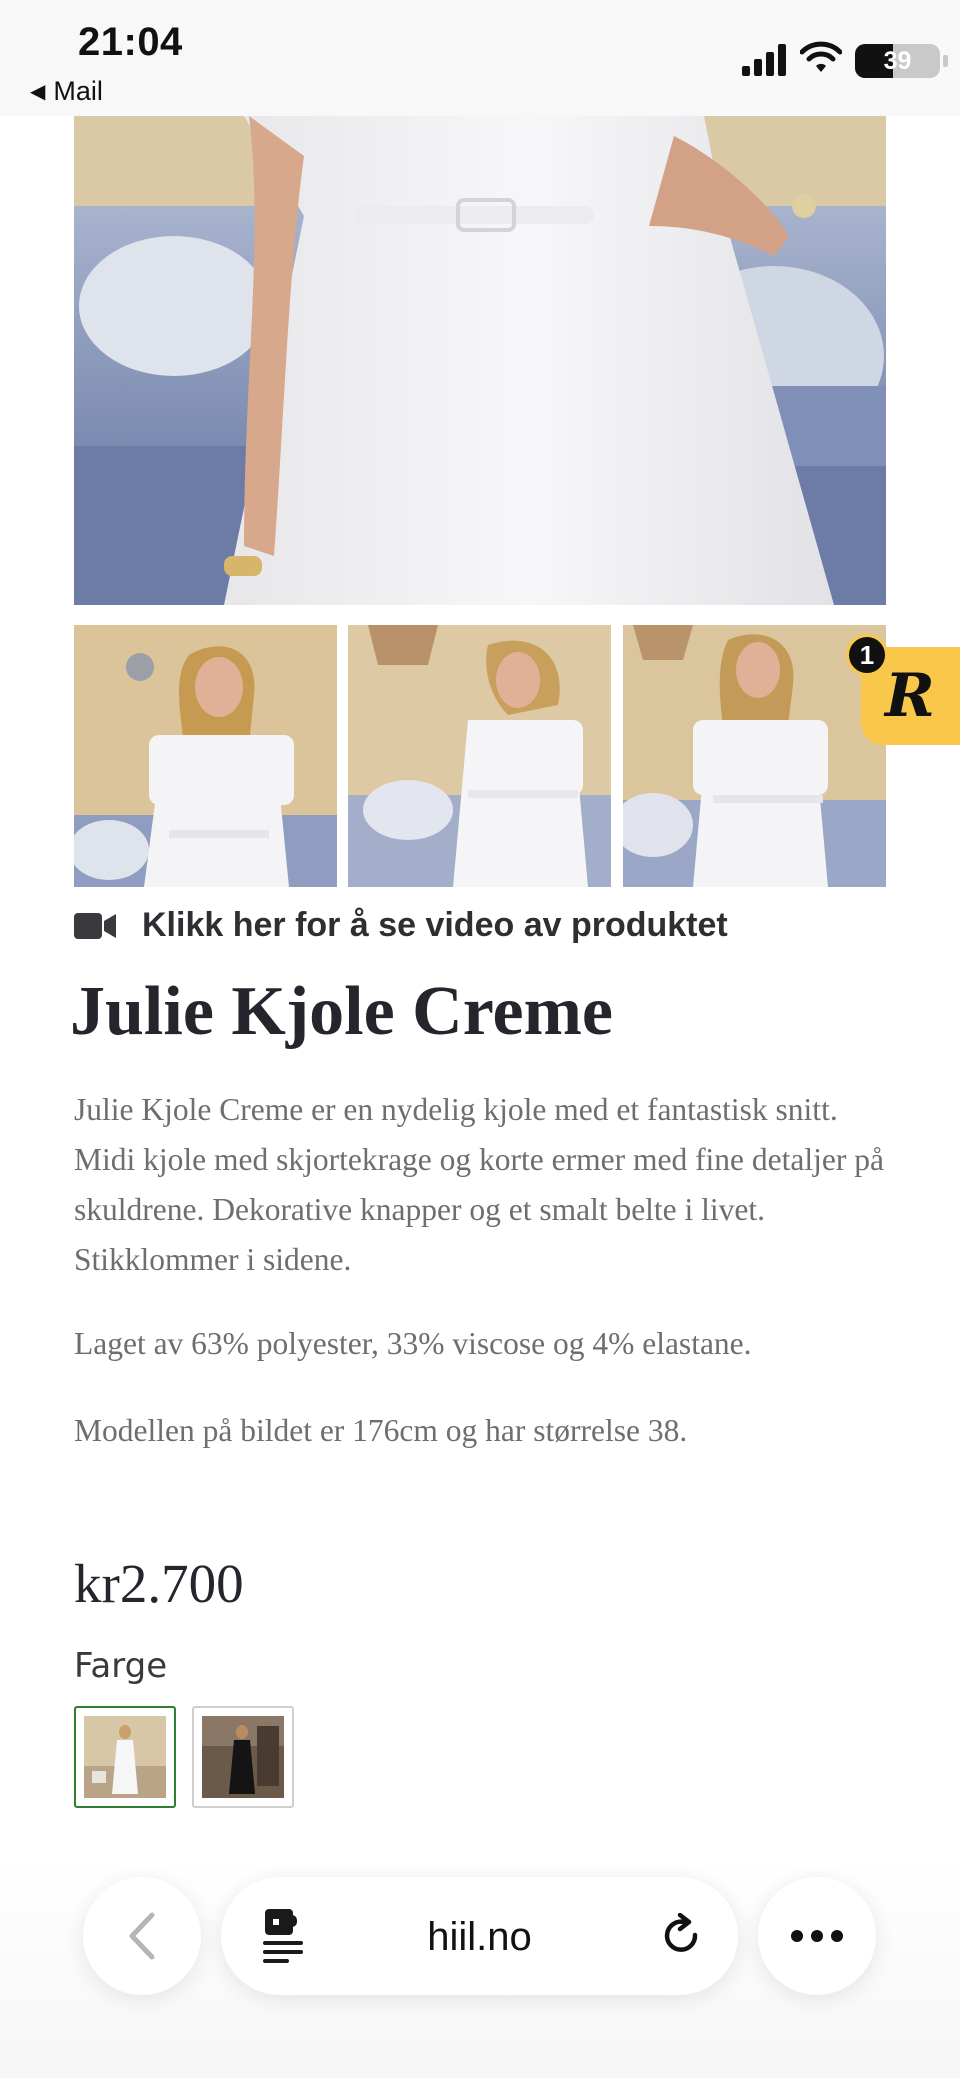  Describe the element at coordinates (130, 42) in the screenshot. I see `status-time: 21:04` at that location.